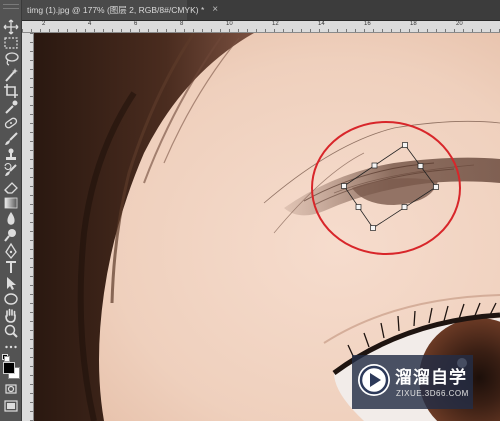 This screenshot has width=500, height=421. What do you see at coordinates (9, 368) in the screenshot?
I see `foreground-color-swatch` at bounding box center [9, 368].